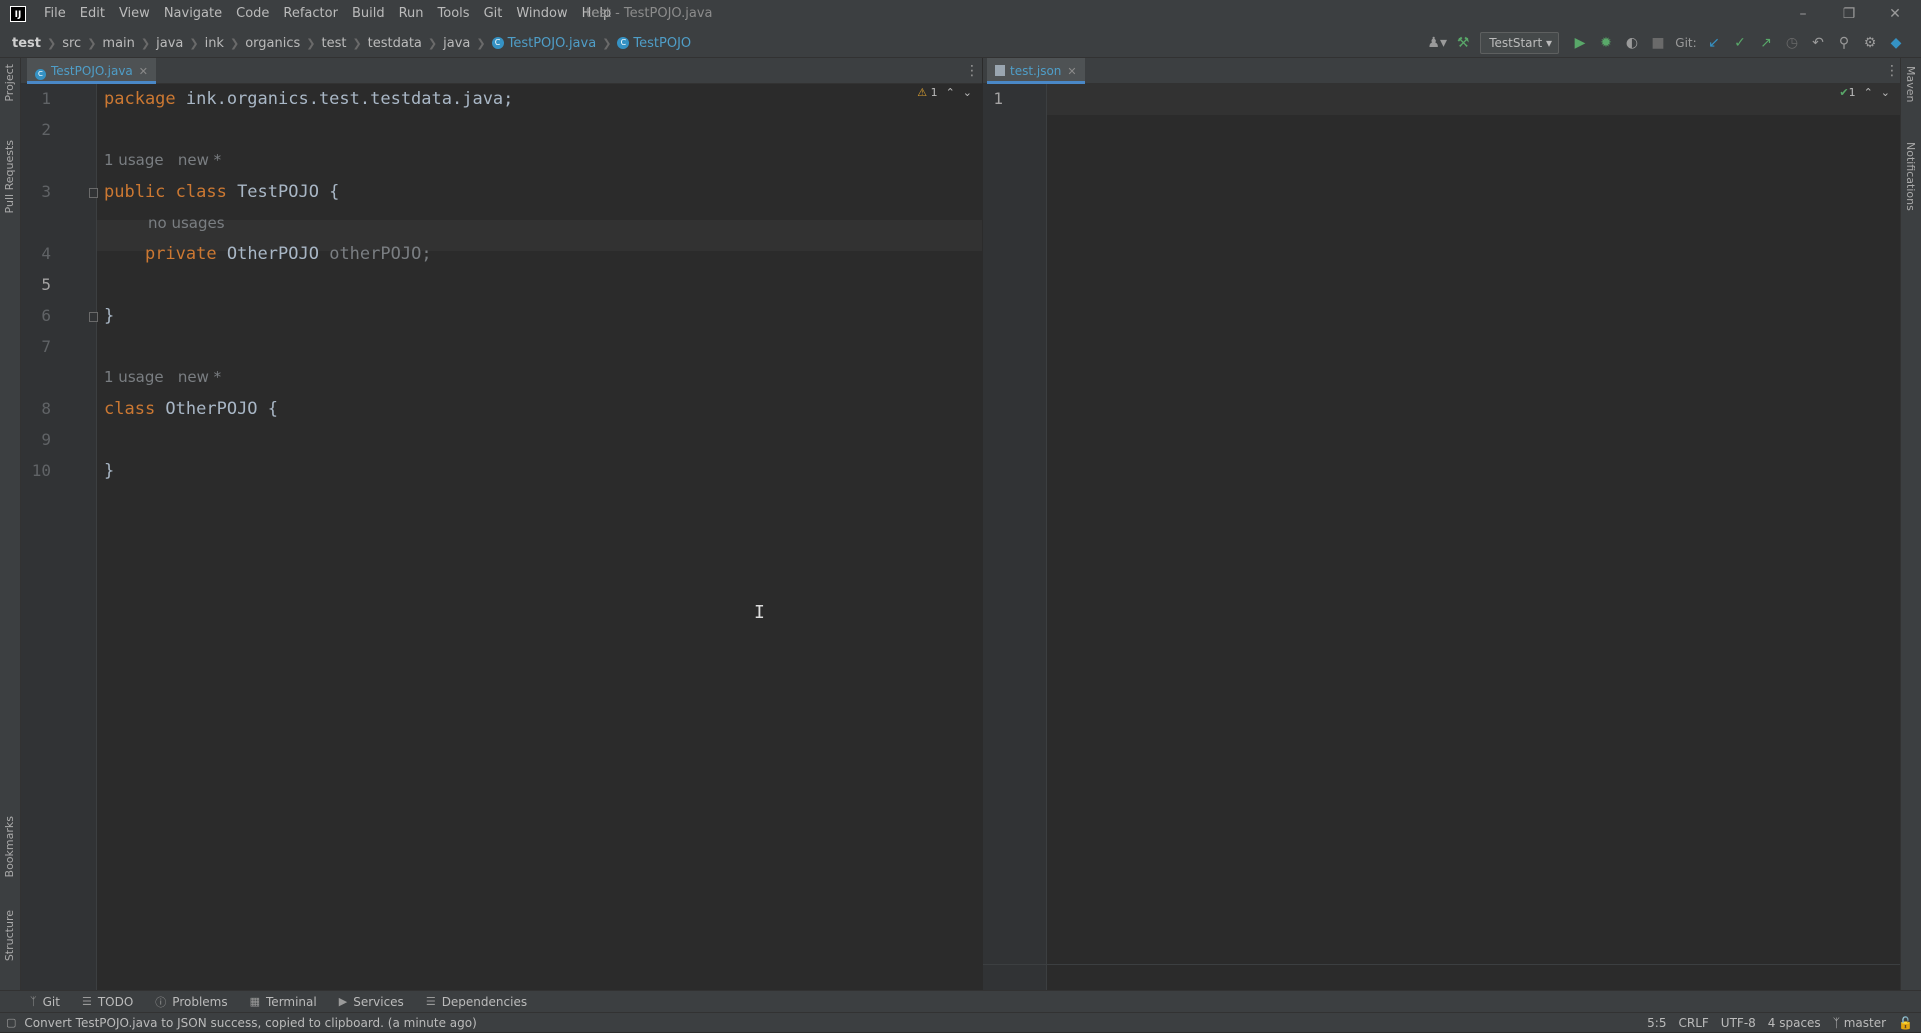  I want to click on crumb-testdata: testdata, so click(395, 43).